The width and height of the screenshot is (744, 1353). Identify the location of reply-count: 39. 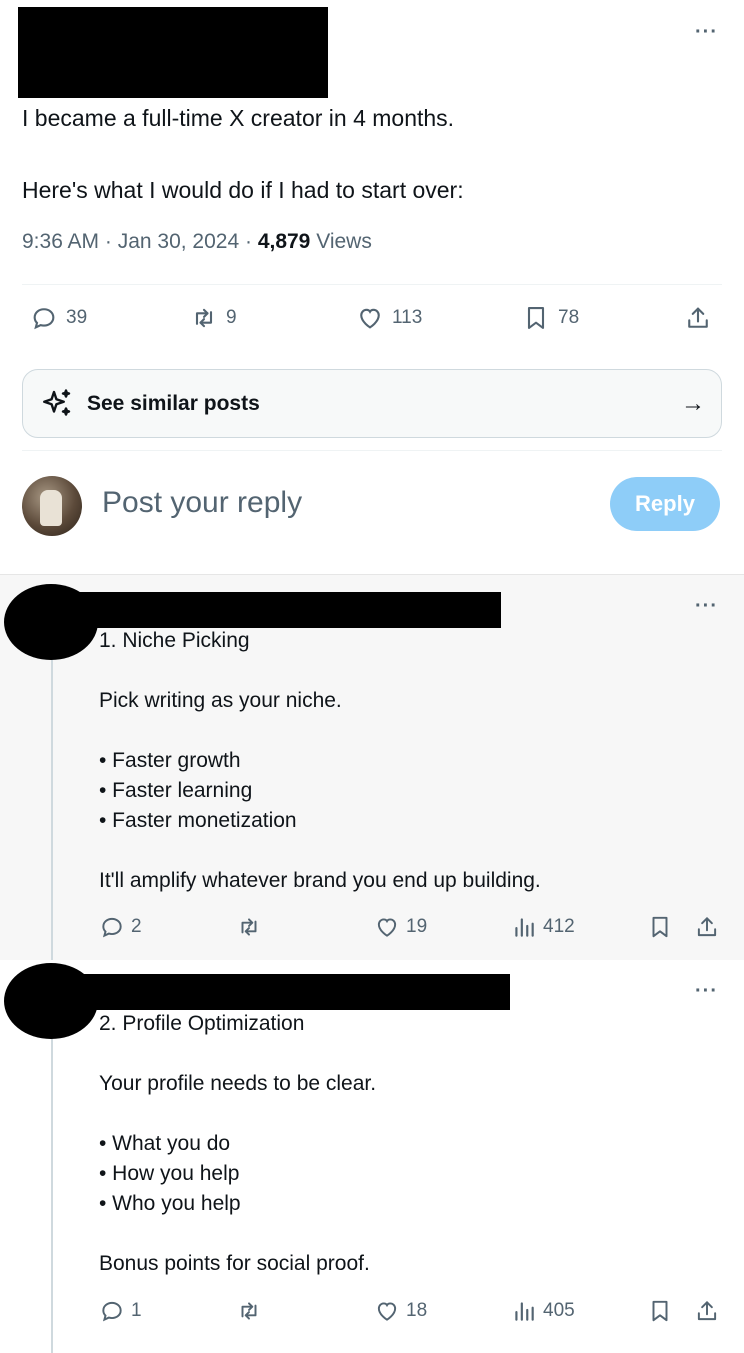
(77, 317).